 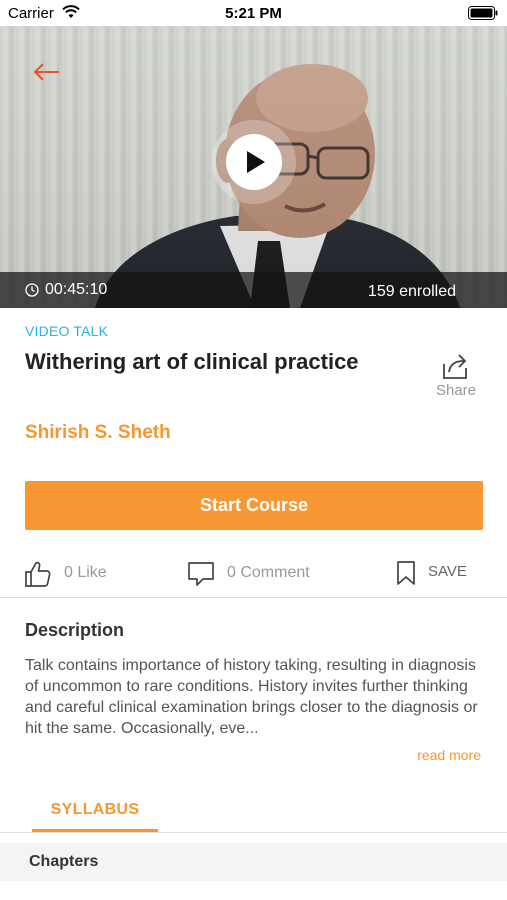 What do you see at coordinates (85, 572) in the screenshot?
I see `like-count: 0 Like` at bounding box center [85, 572].